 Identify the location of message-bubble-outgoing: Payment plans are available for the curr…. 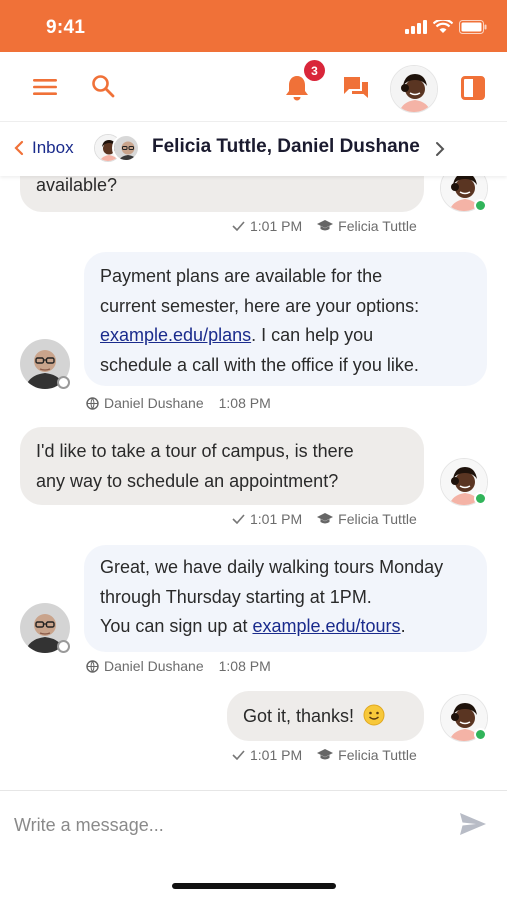
(285, 319).